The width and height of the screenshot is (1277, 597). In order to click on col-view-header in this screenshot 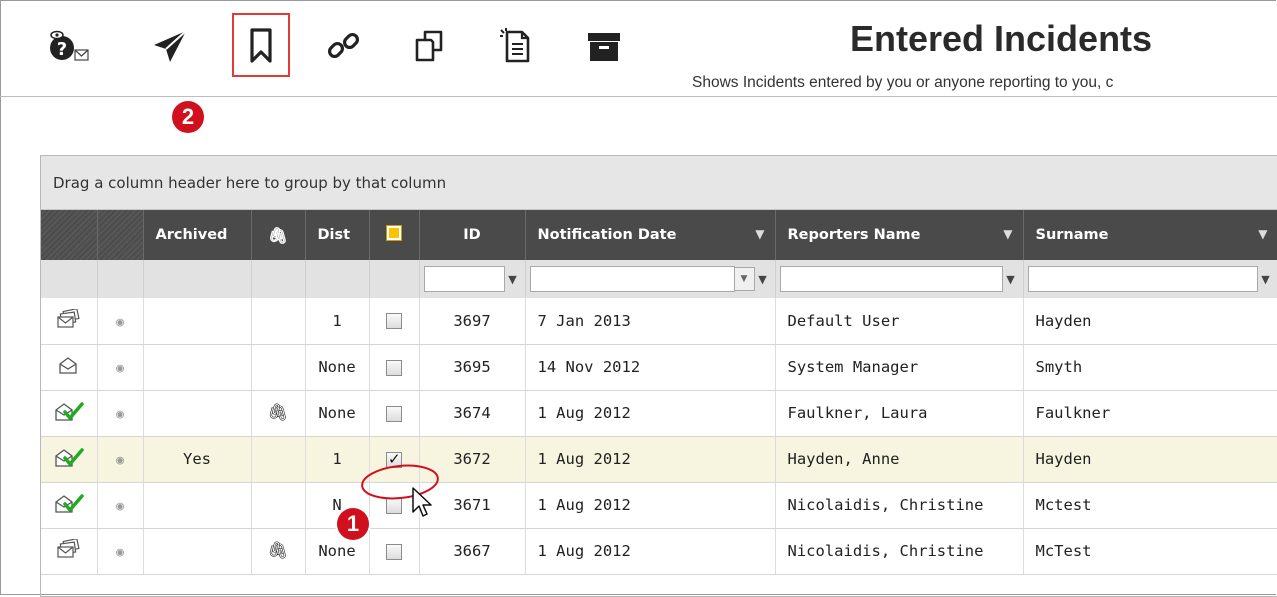, I will do `click(120, 235)`.